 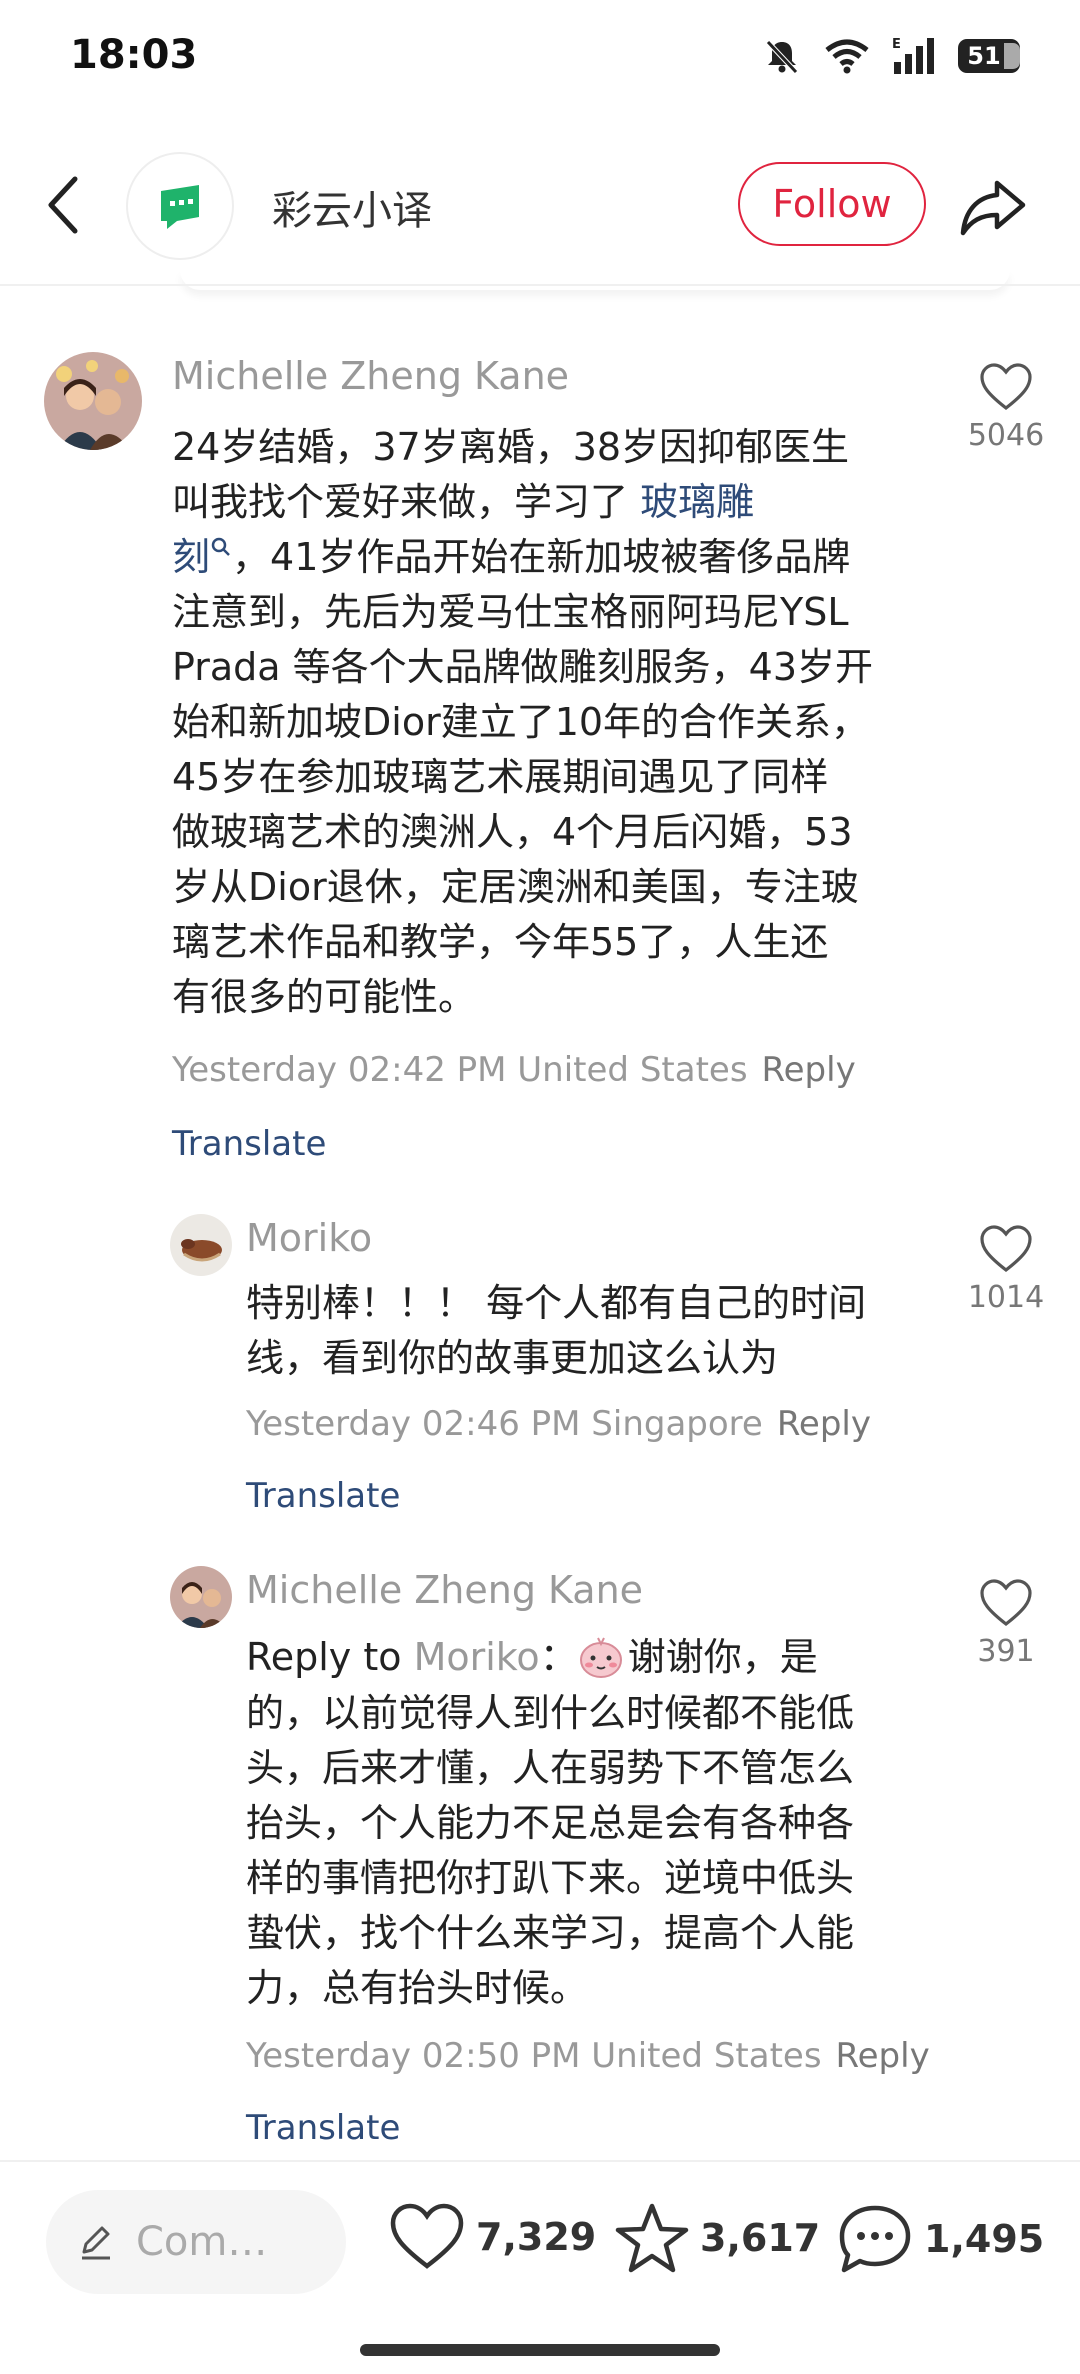 I want to click on comment-line: 力，总有抬头时候。, so click(x=417, y=1987).